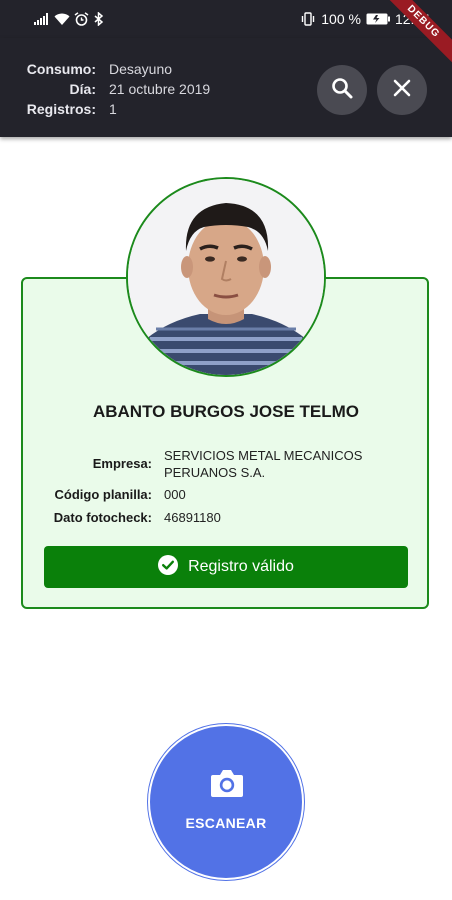 Image resolution: width=452 pixels, height=900 pixels. I want to click on info-row-consumo: Consumo: Desayuno, so click(117, 69).